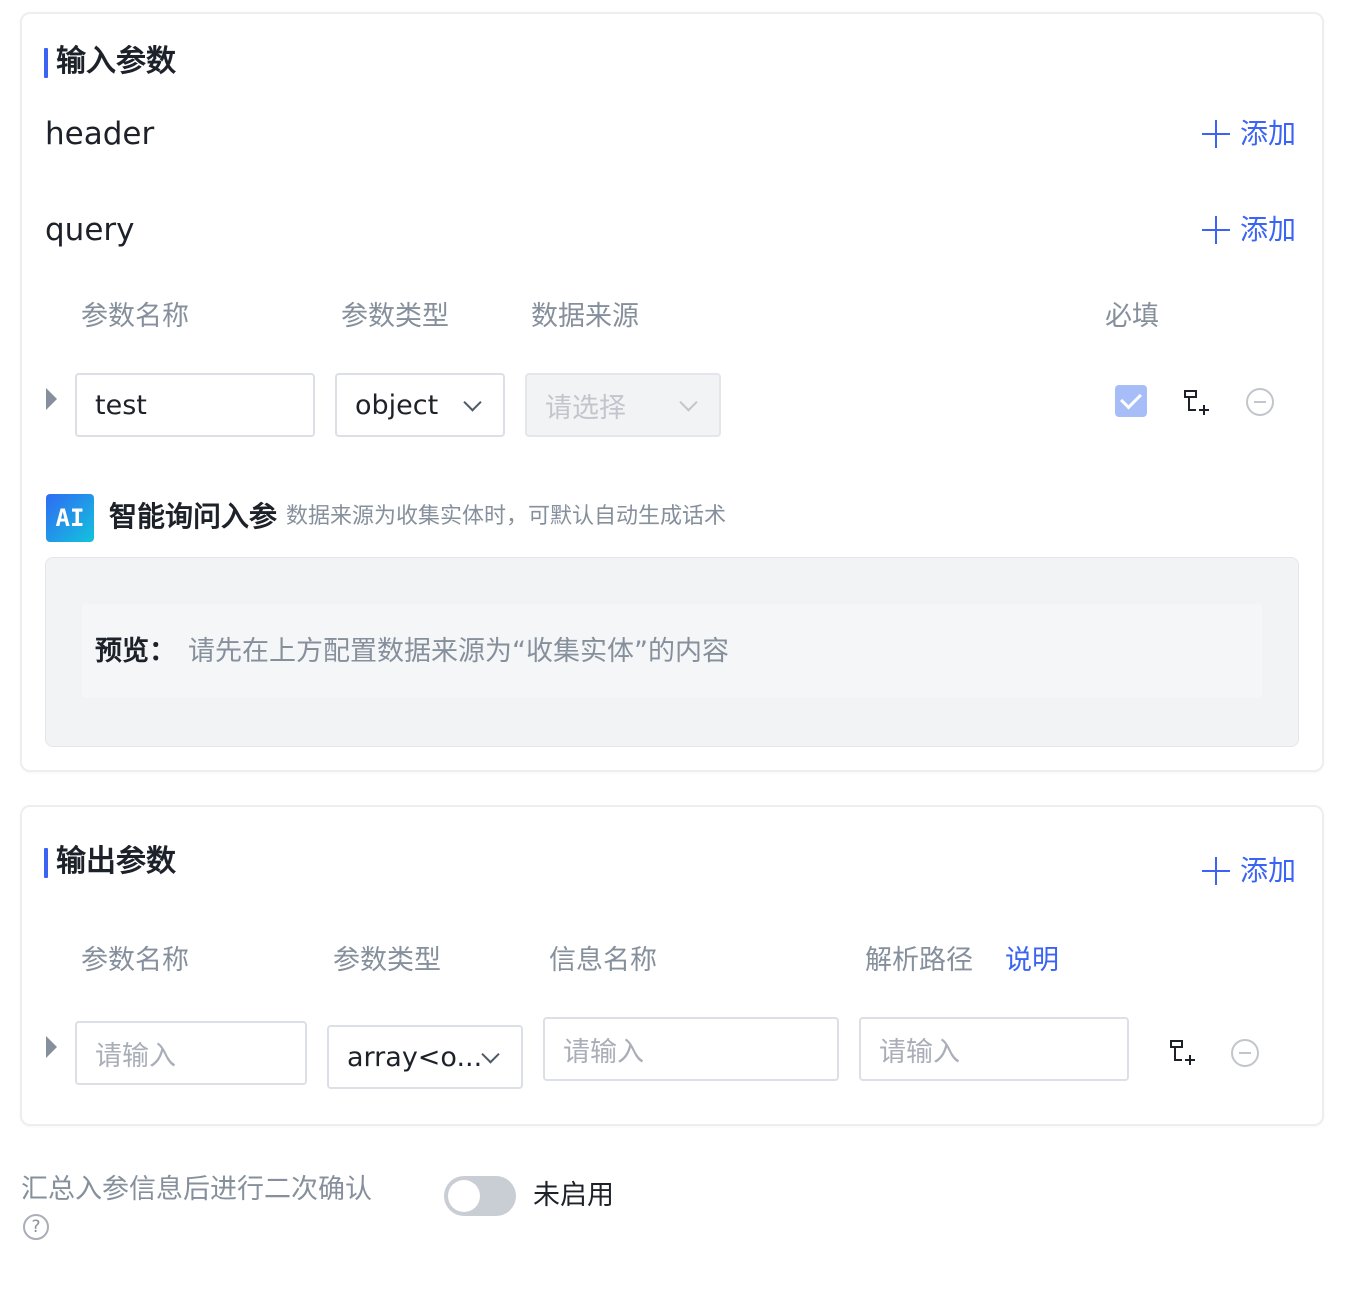 This screenshot has width=1358, height=1300. Describe the element at coordinates (573, 1195) in the screenshot. I see `confirm-status: 未启用` at that location.